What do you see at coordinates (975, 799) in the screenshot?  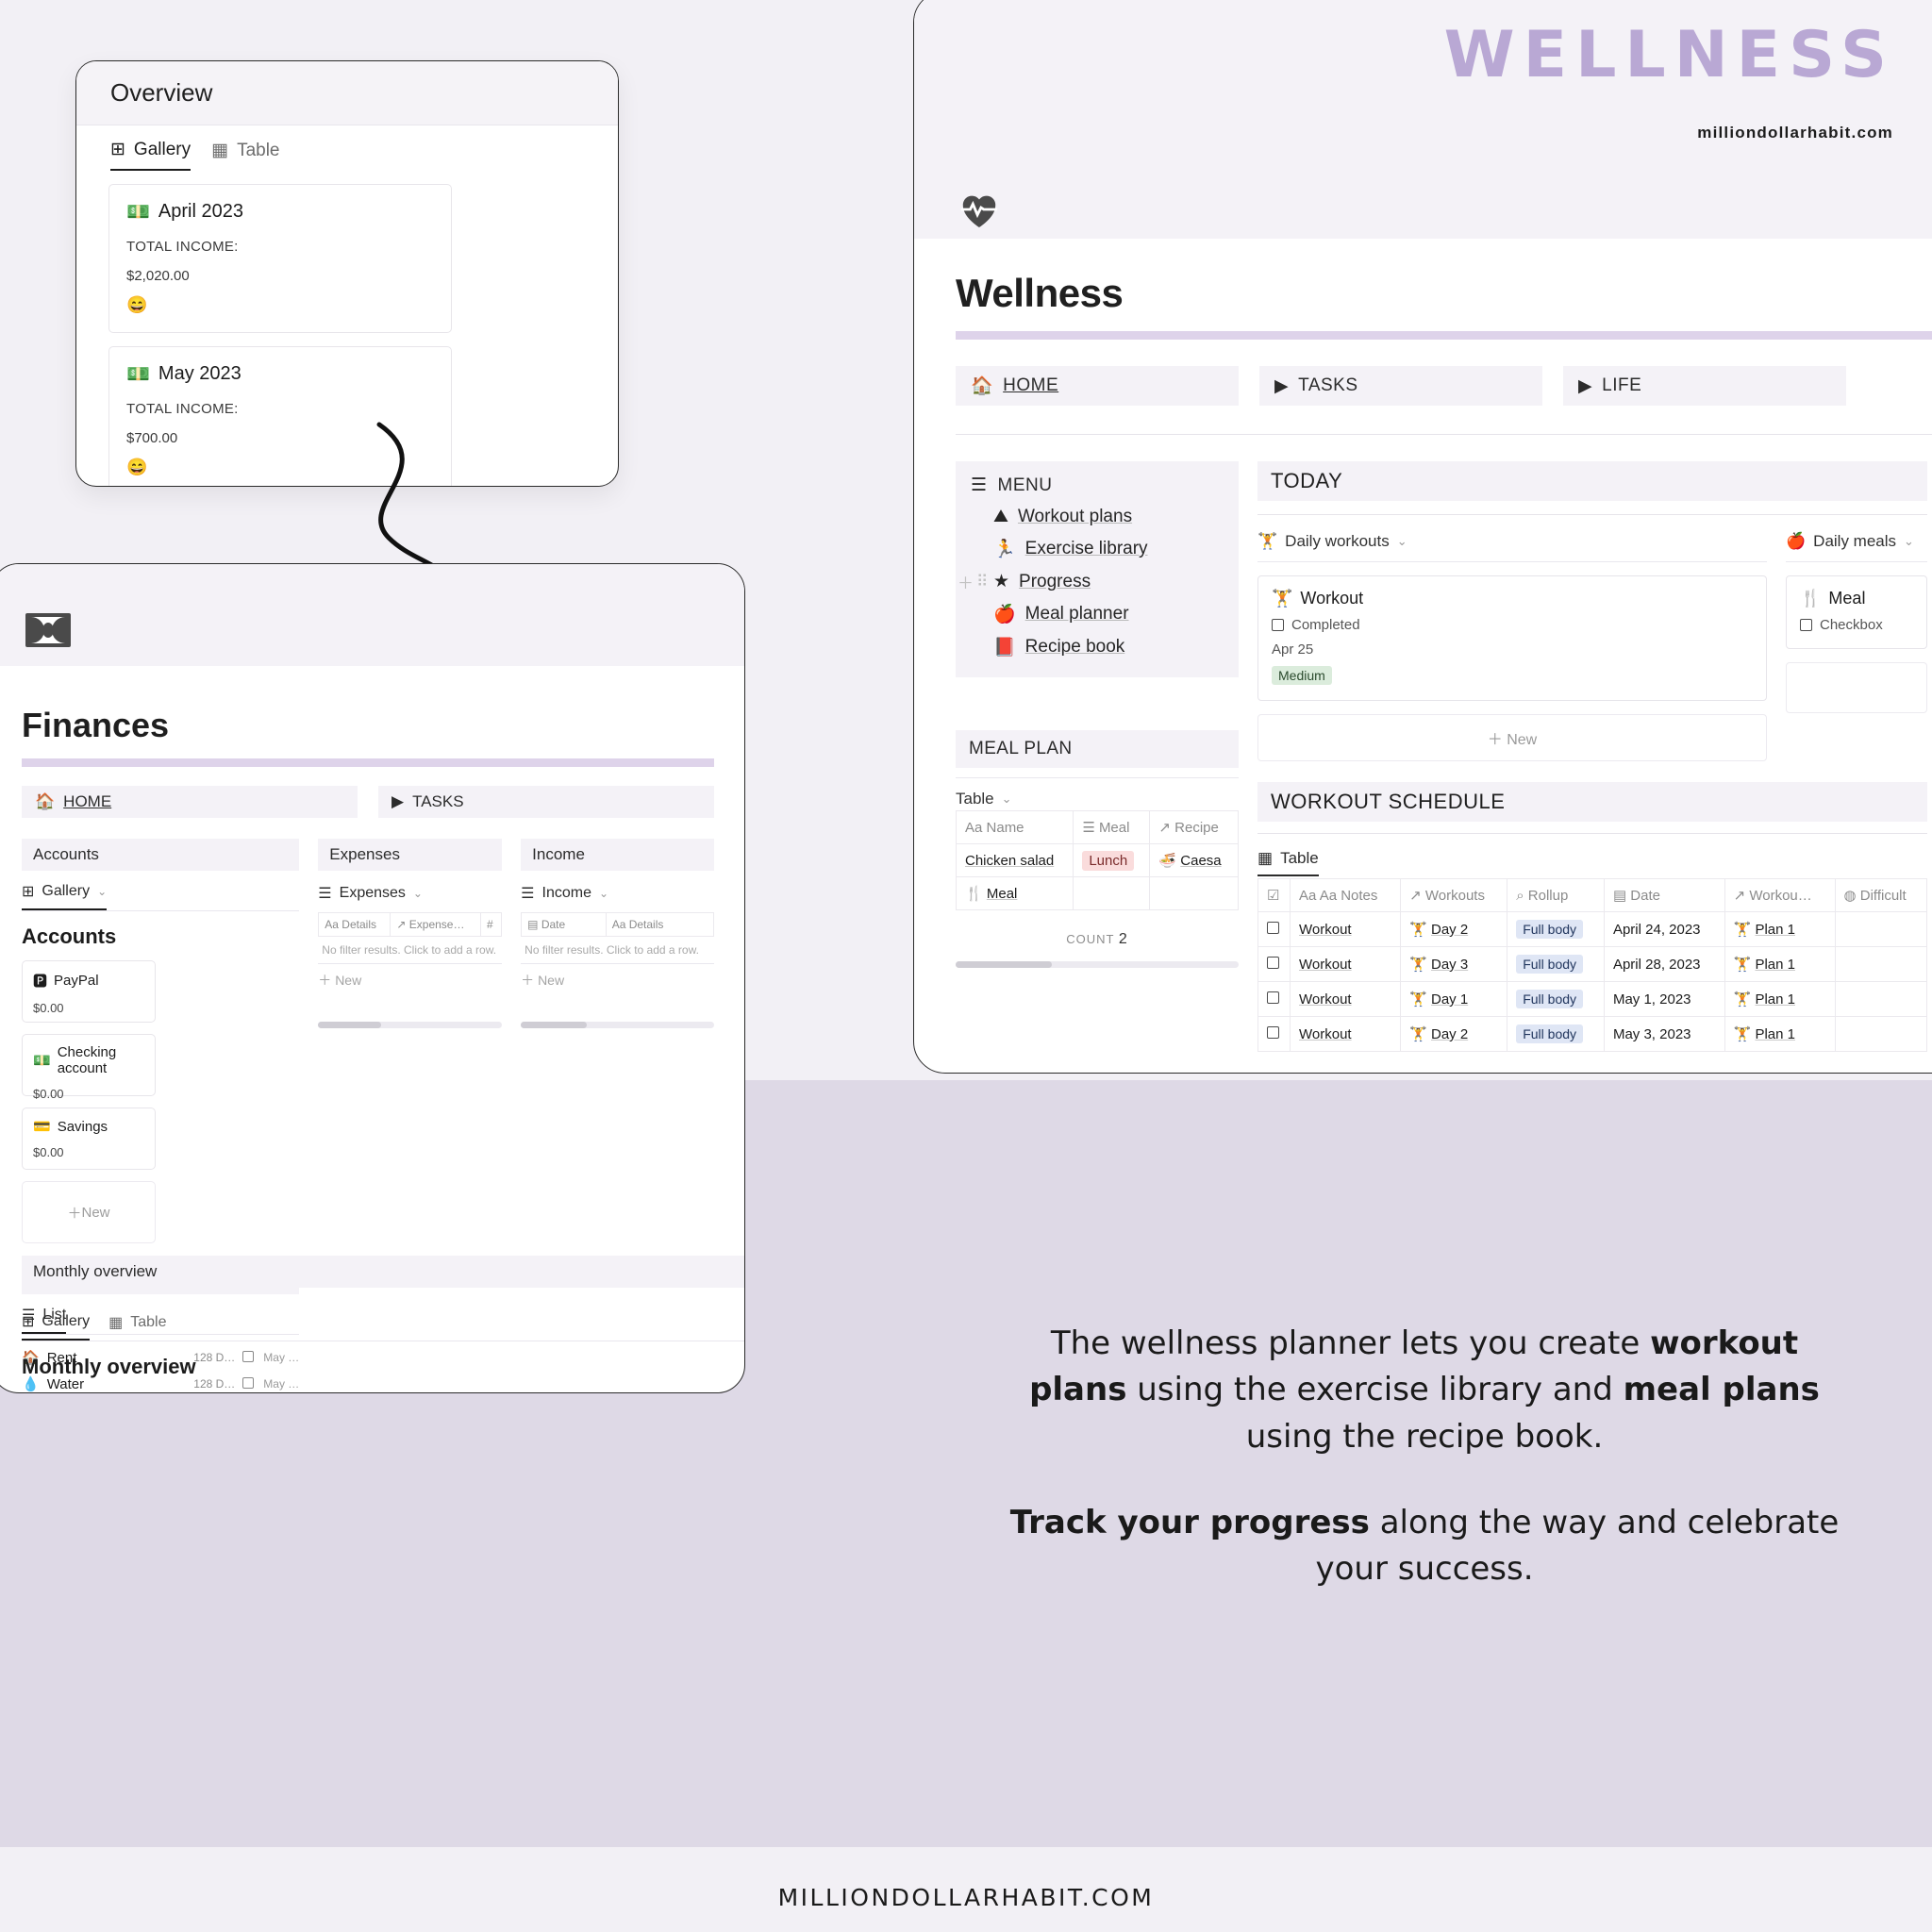 I see `meal-plan-view-label: Table` at bounding box center [975, 799].